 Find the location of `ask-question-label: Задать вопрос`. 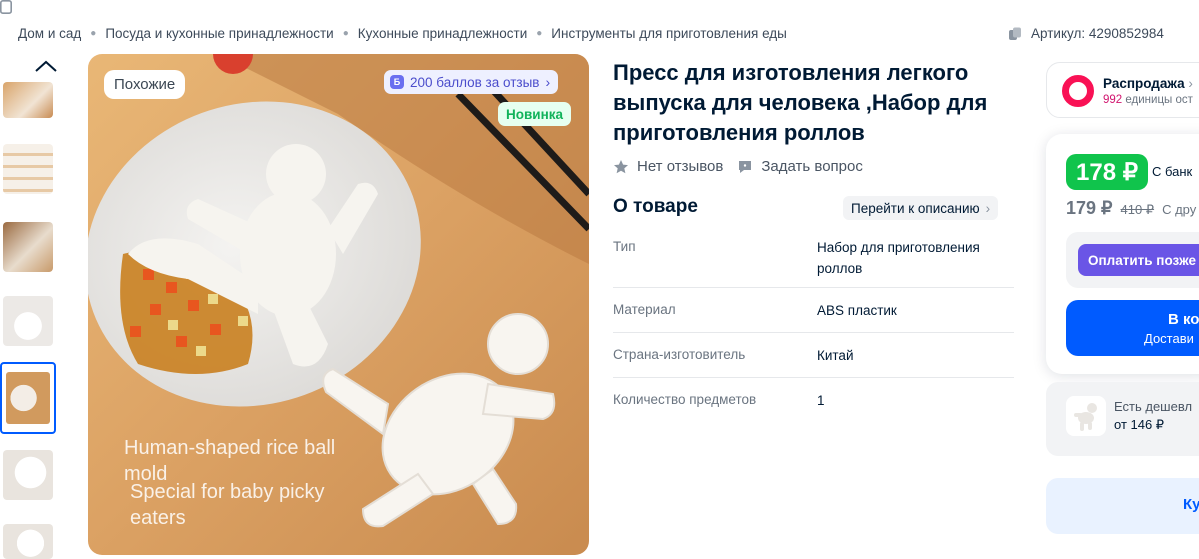

ask-question-label: Задать вопрос is located at coordinates (812, 166).